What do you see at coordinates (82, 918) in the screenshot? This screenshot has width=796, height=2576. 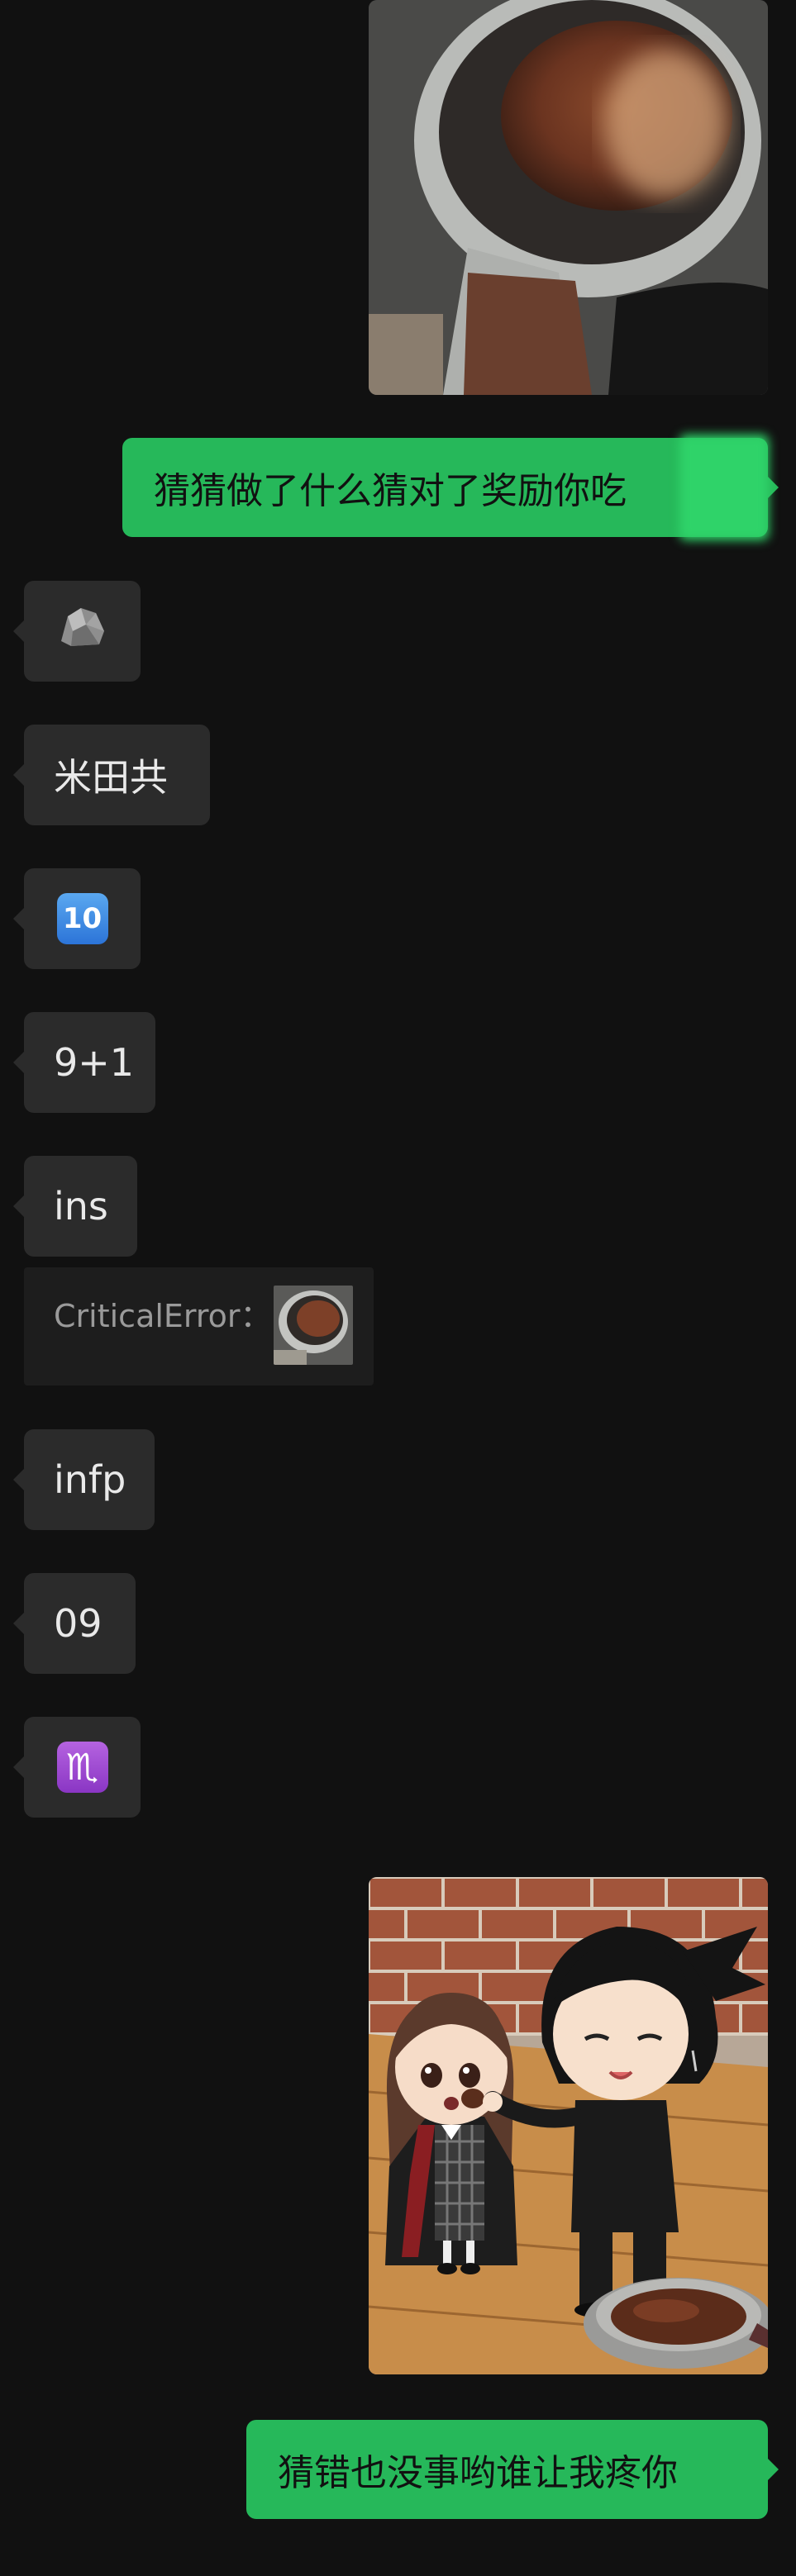 I see `keycap-ten-icon: 10` at bounding box center [82, 918].